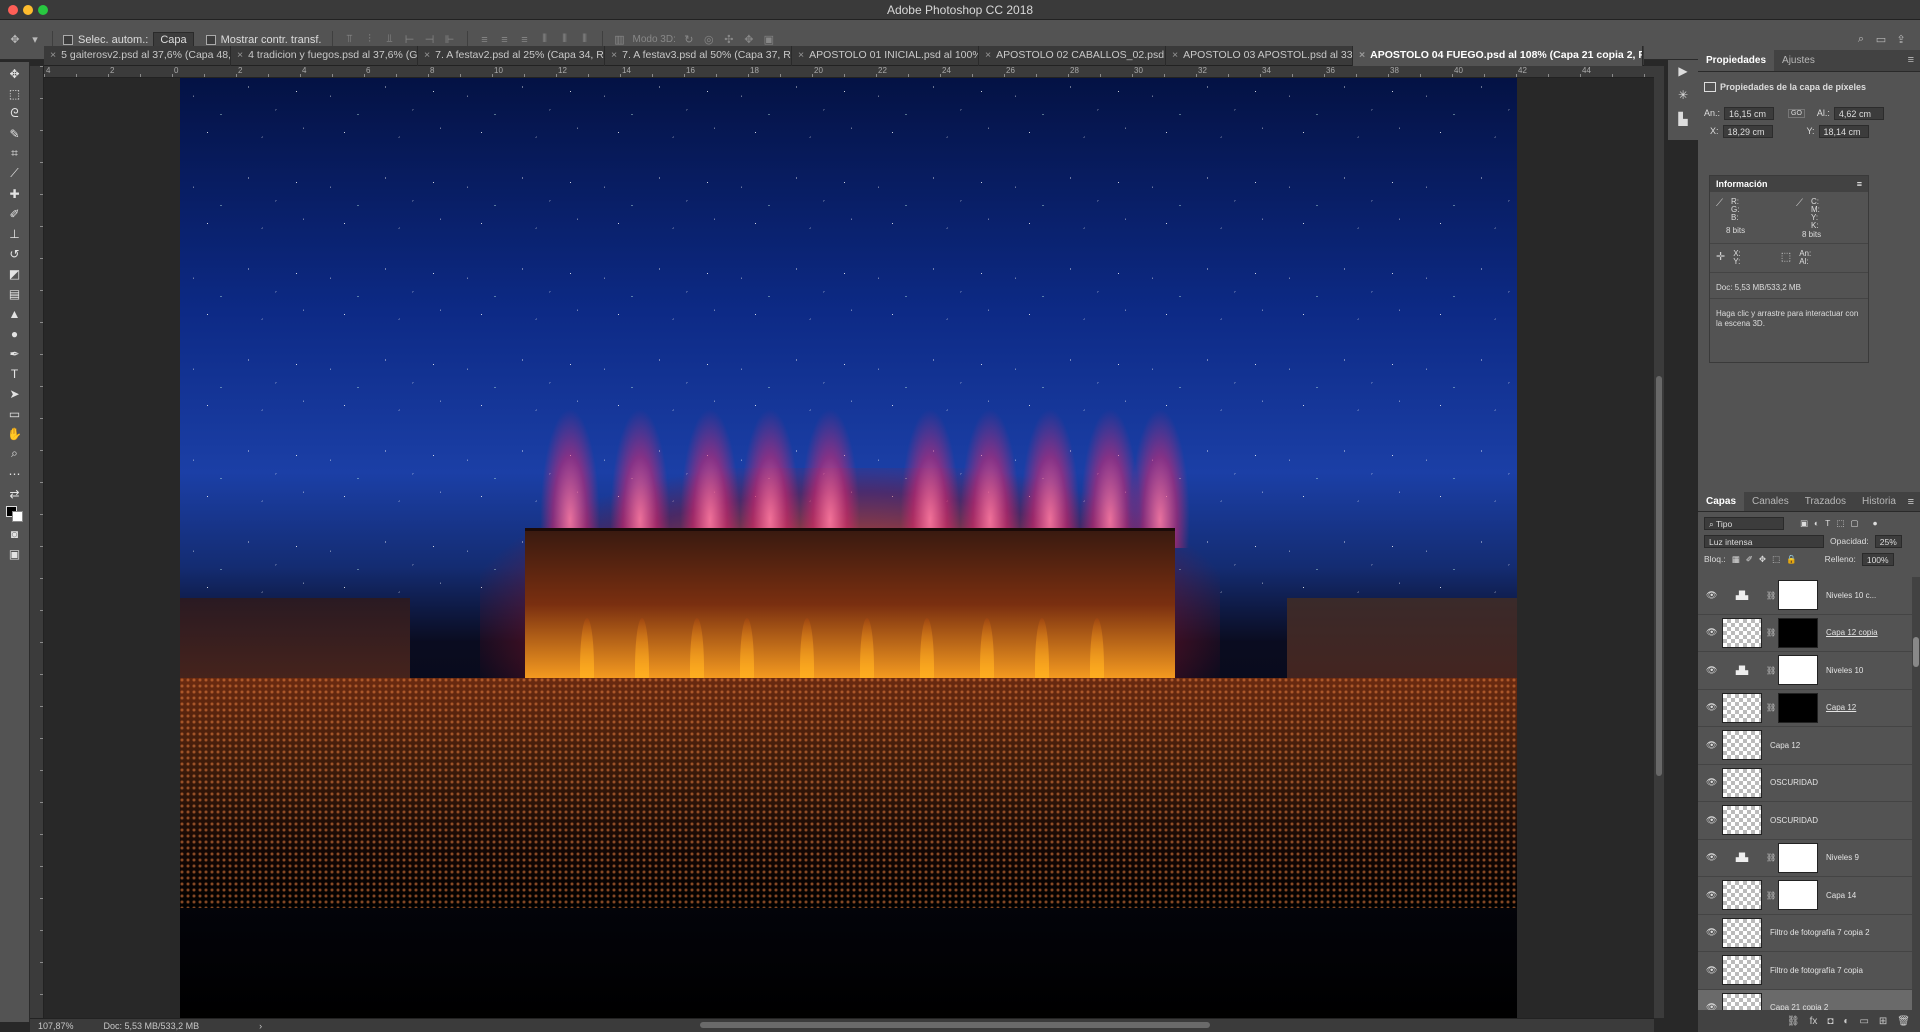 This screenshot has height=1032, width=1920. I want to click on sparkle-icon: ✳, so click(1683, 95).